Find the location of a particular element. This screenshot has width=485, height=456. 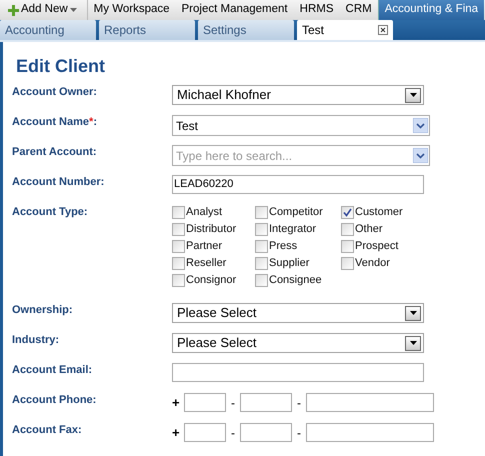

tab: Settings is located at coordinates (246, 30).